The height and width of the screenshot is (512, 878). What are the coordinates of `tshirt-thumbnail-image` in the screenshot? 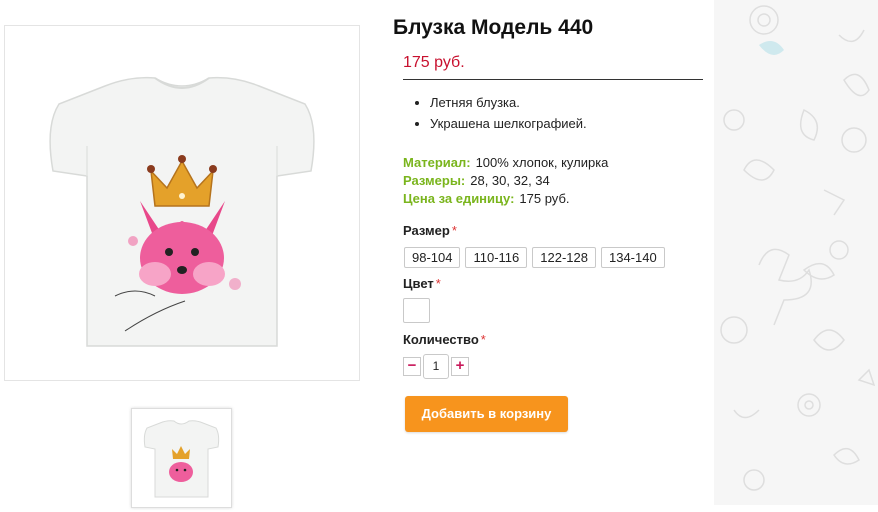 It's located at (181, 459).